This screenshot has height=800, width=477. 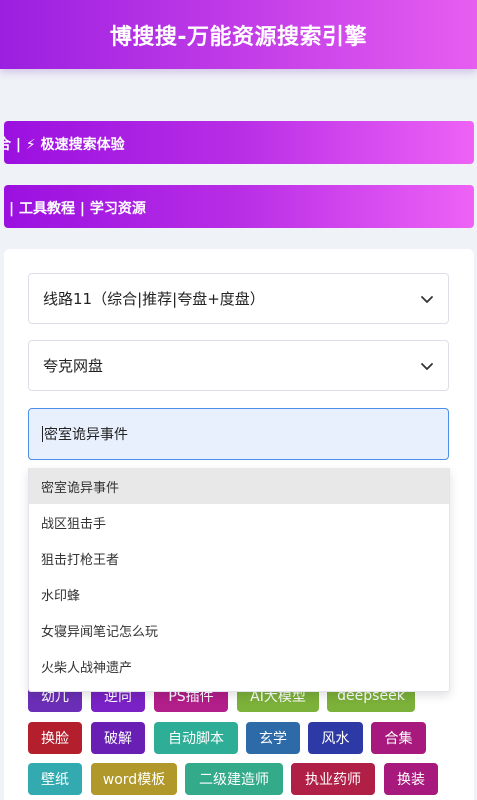 I want to click on tag-label: 自动脚本, so click(x=196, y=739).